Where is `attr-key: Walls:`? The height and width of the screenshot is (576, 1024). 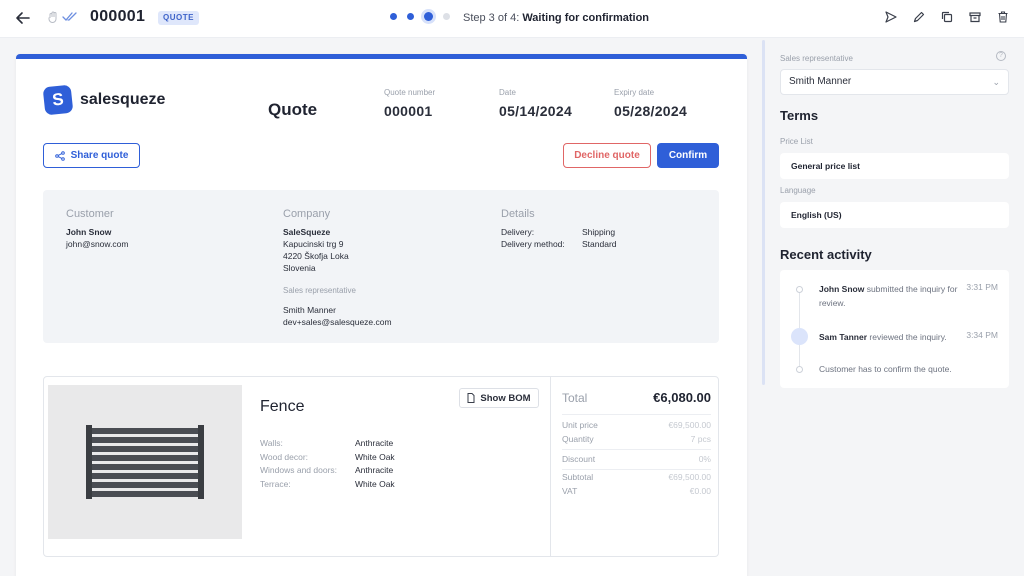 attr-key: Walls: is located at coordinates (271, 443).